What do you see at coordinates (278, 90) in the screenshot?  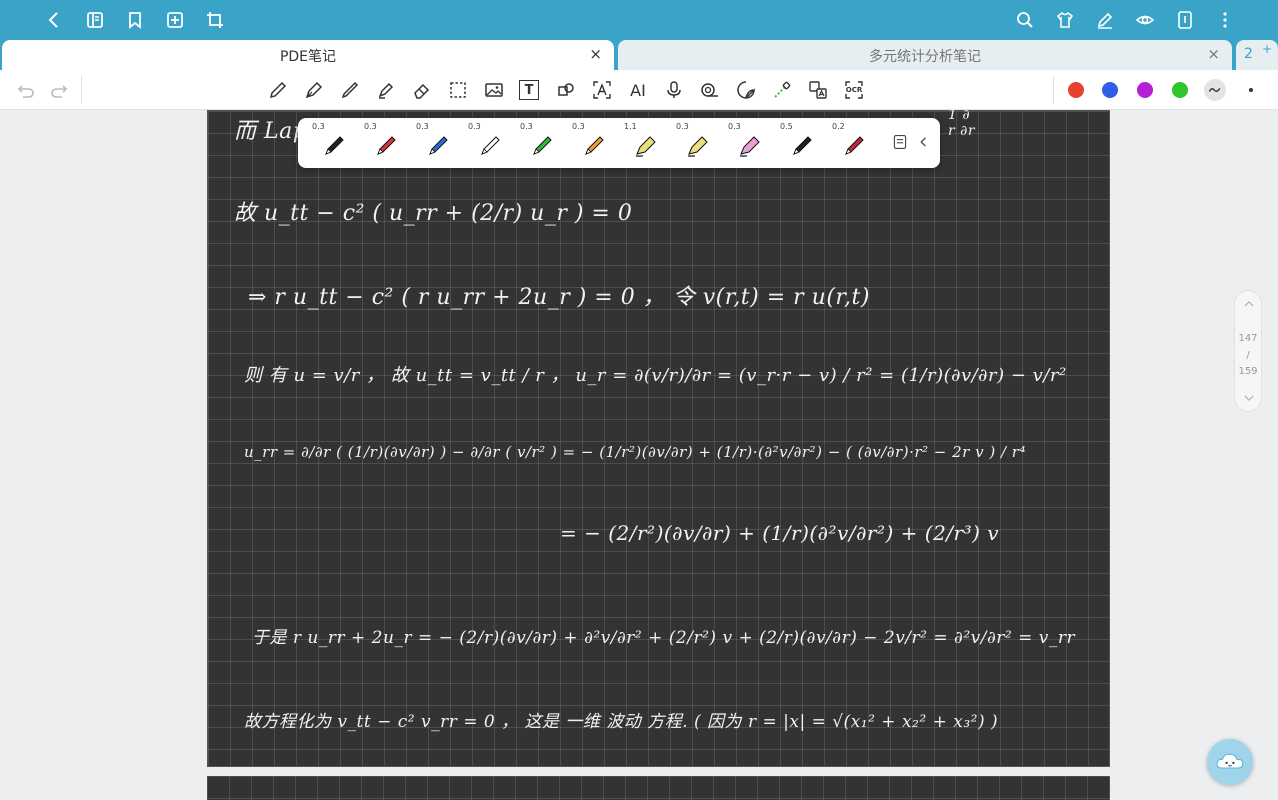 I see `pencil-icon` at bounding box center [278, 90].